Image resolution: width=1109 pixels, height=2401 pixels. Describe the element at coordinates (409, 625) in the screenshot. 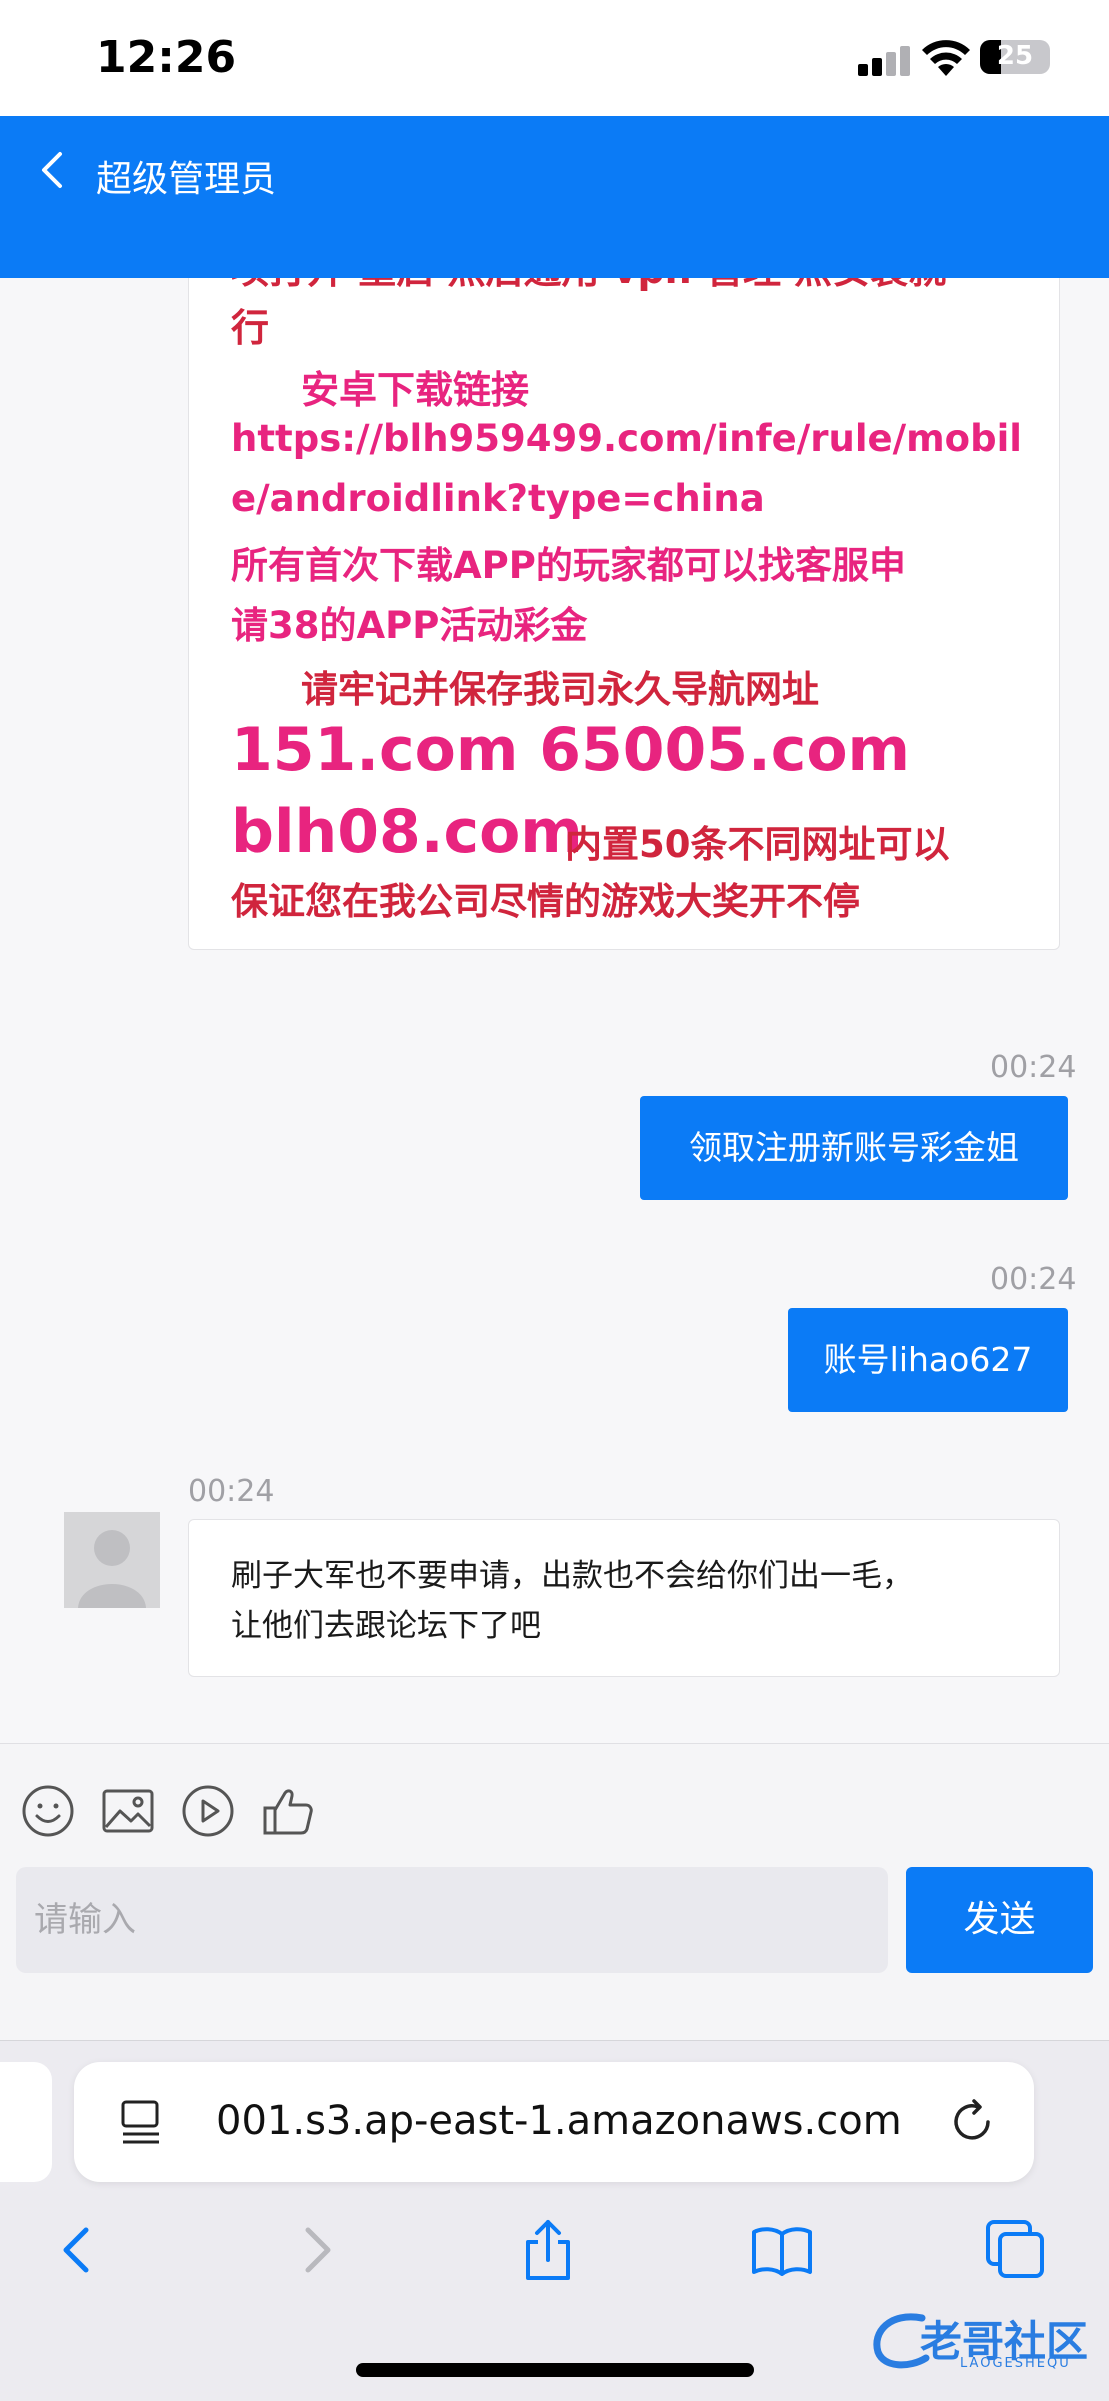

I see `promo-line: 请38的APP活动彩金` at that location.